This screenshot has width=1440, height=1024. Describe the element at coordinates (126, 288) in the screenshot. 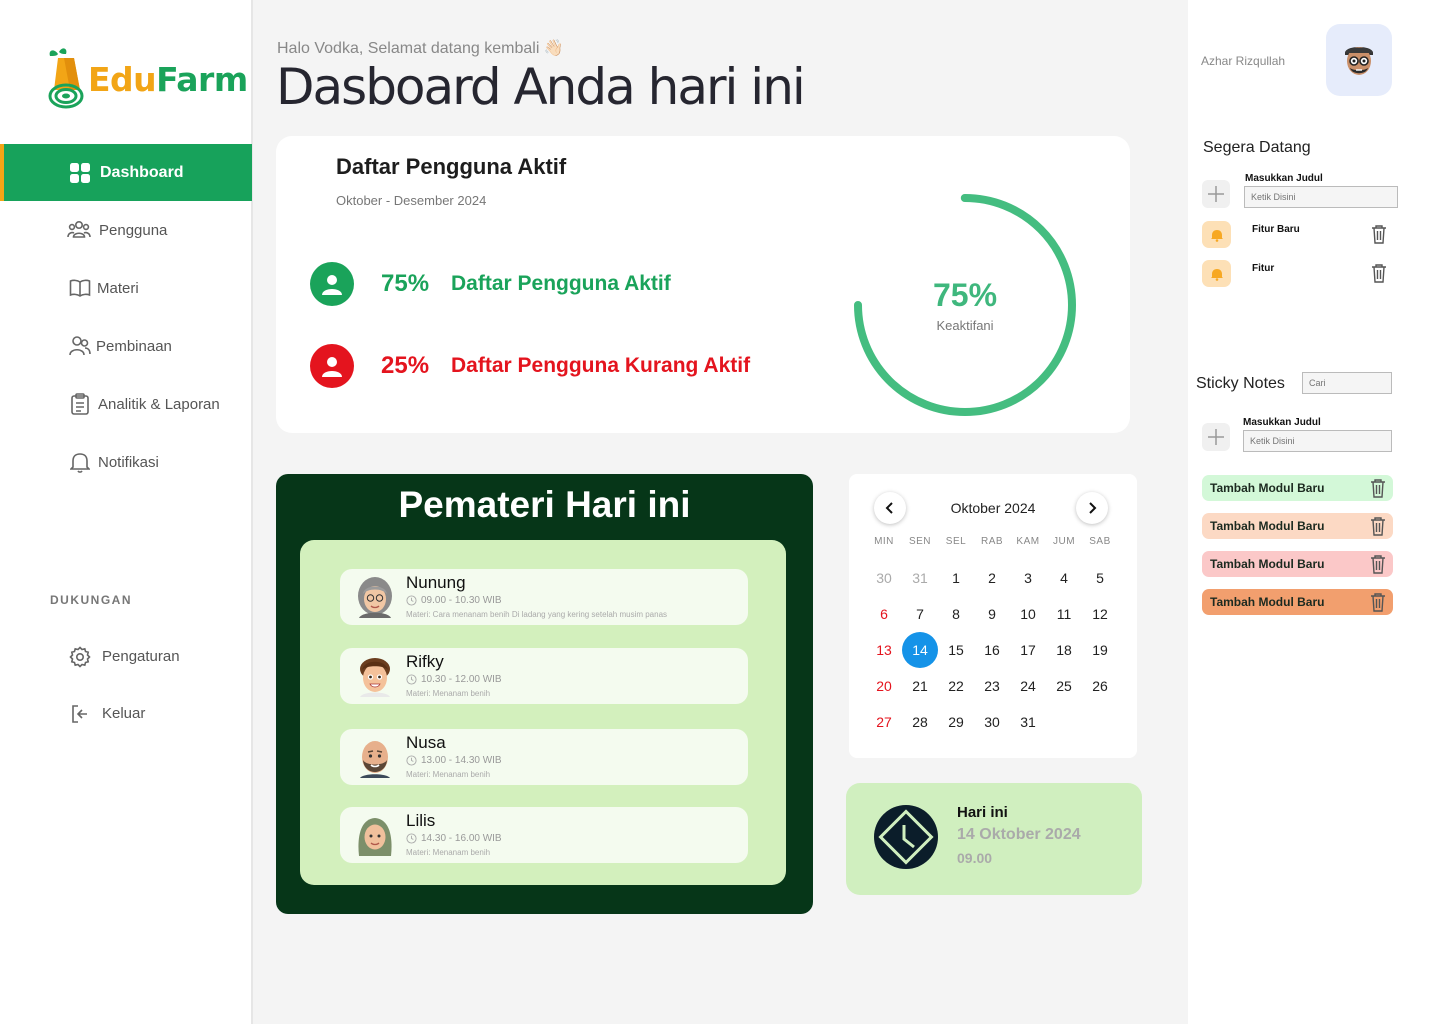

I see `sidebar-item-materi: Materi` at that location.